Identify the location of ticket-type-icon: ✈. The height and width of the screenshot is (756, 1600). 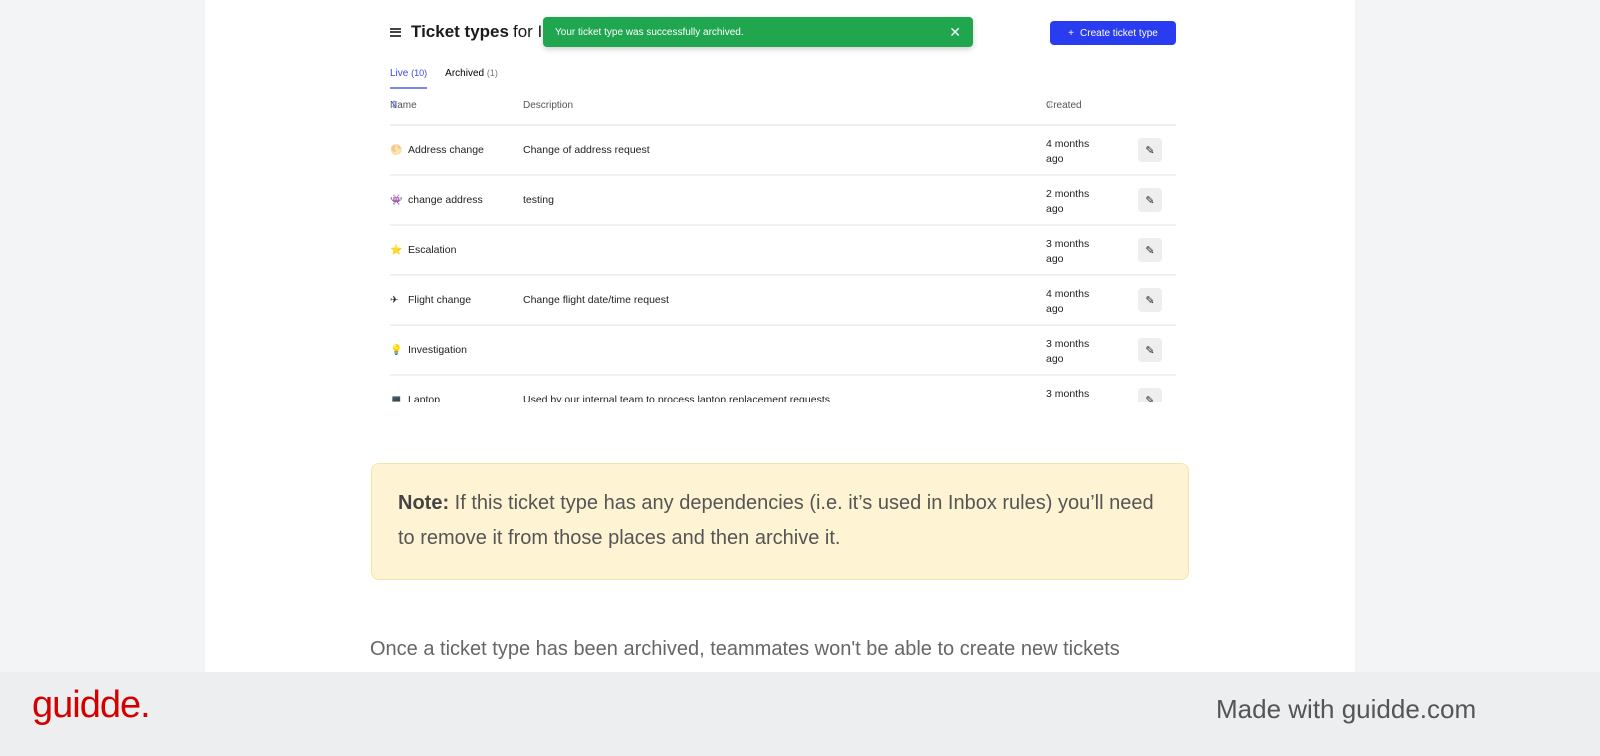
(394, 300).